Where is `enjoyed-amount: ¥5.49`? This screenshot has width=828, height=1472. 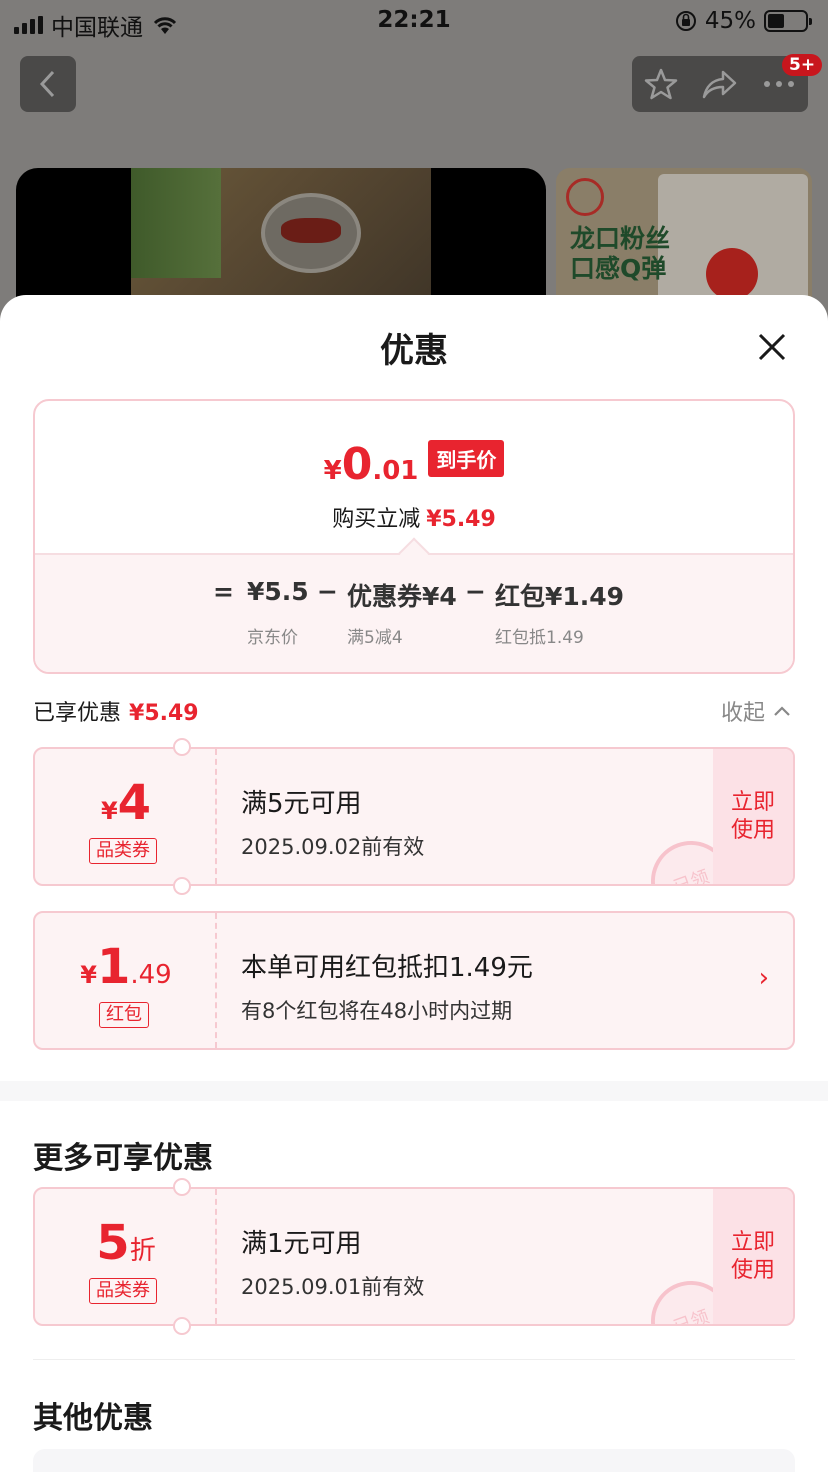
enjoyed-amount: ¥5.49 is located at coordinates (164, 713).